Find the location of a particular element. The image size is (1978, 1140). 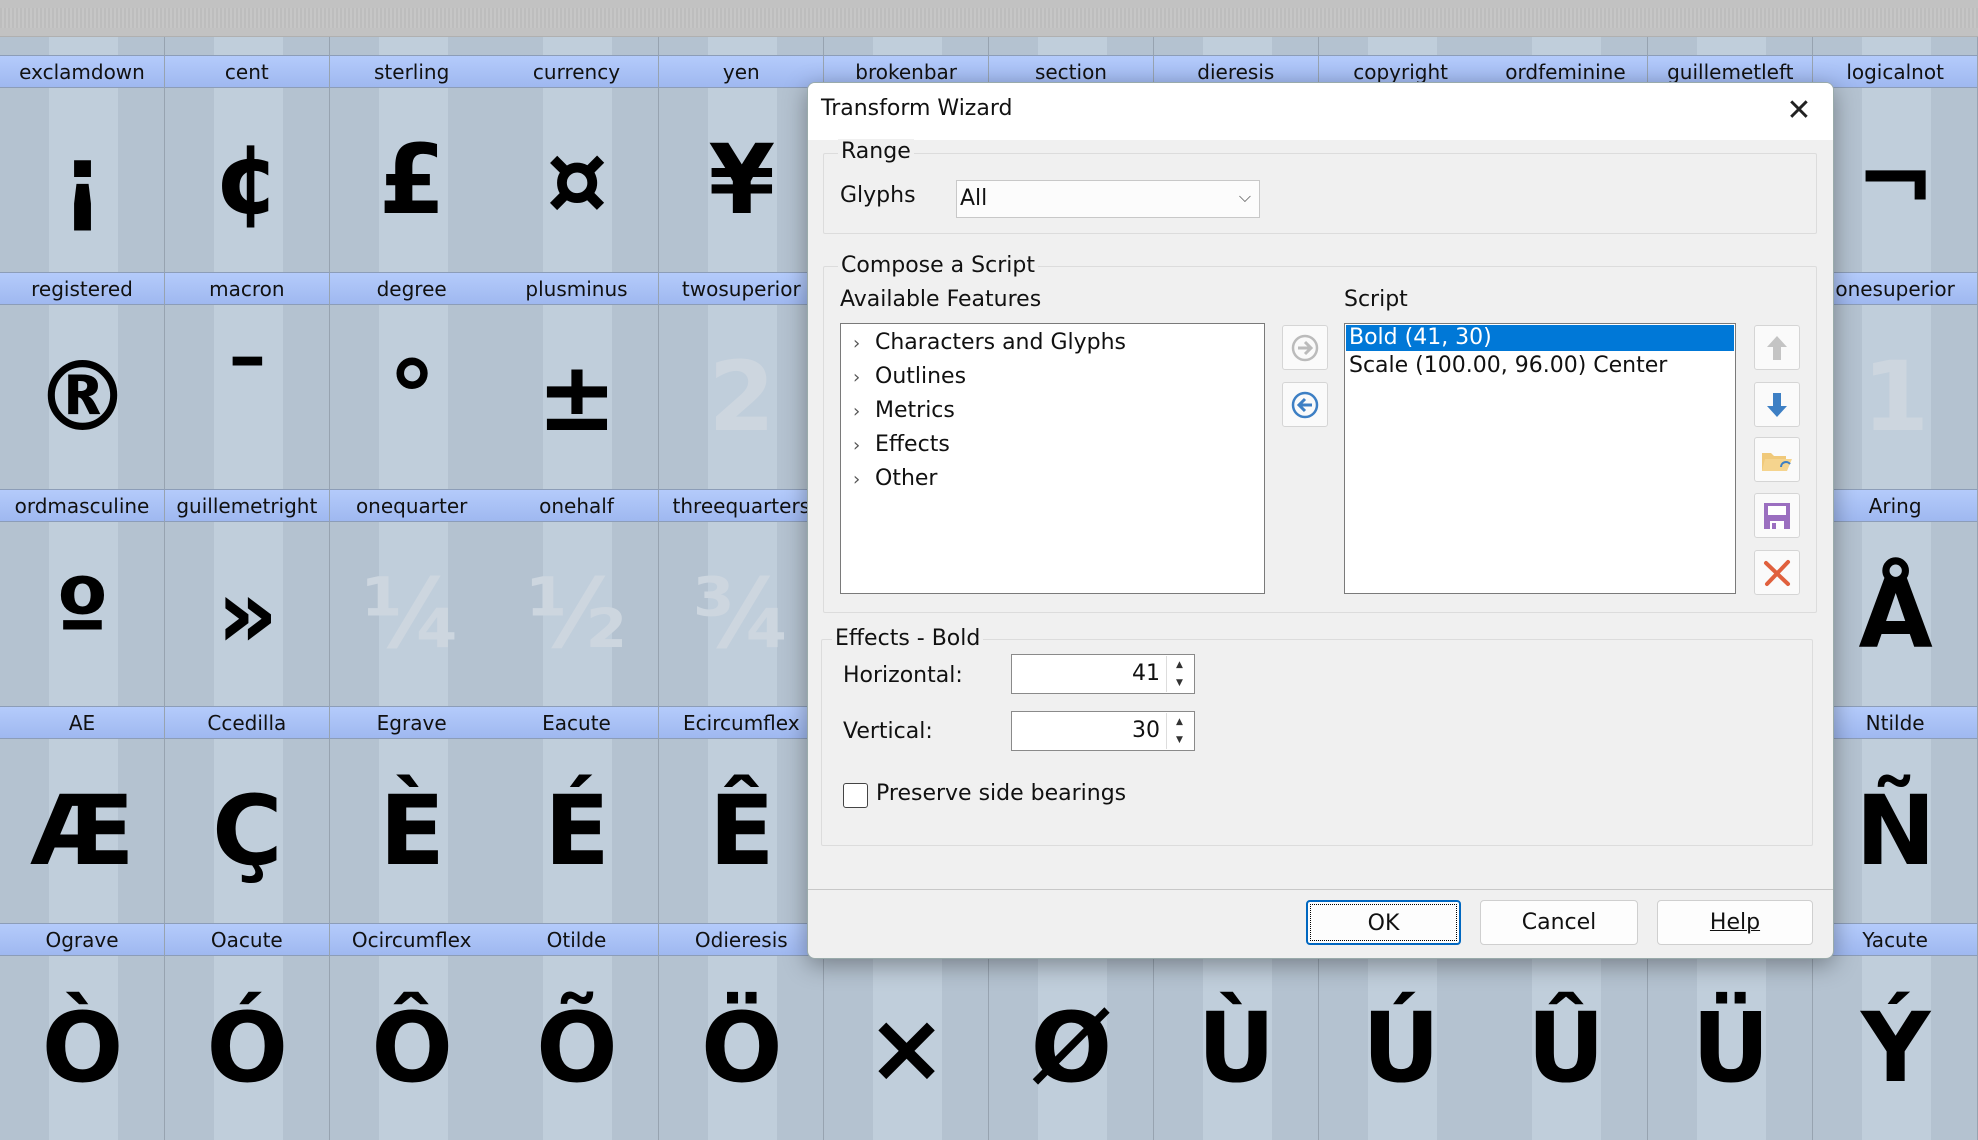

glyph-cell: » is located at coordinates (247, 614).